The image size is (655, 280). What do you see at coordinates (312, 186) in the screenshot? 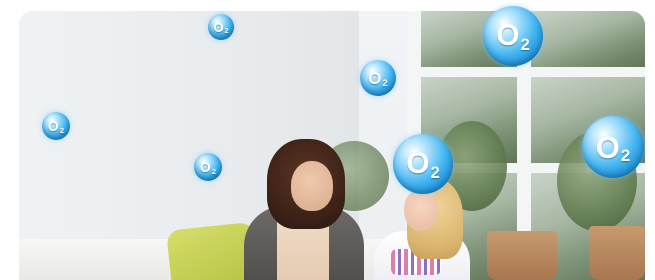
I see `woman-face` at bounding box center [312, 186].